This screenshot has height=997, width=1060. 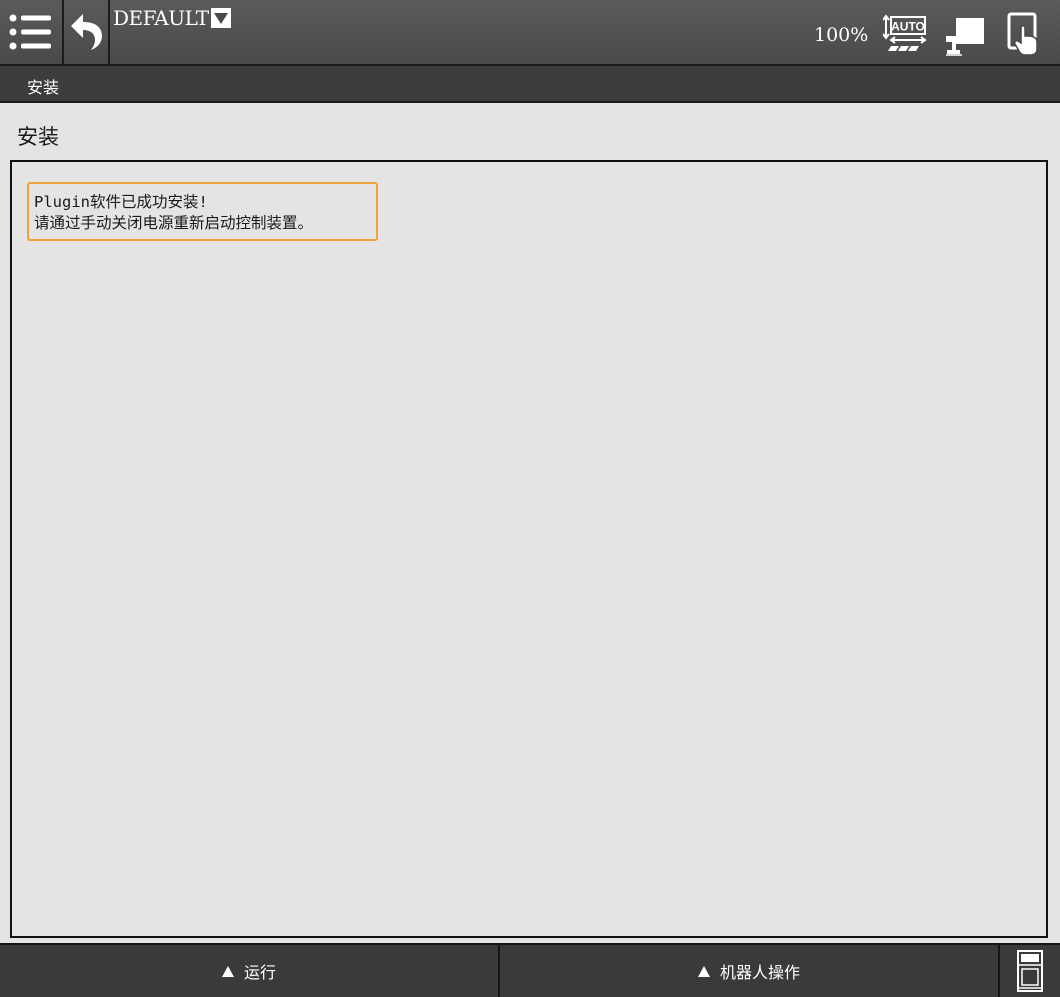 I want to click on program-name: DEFAULT, so click(x=161, y=18).